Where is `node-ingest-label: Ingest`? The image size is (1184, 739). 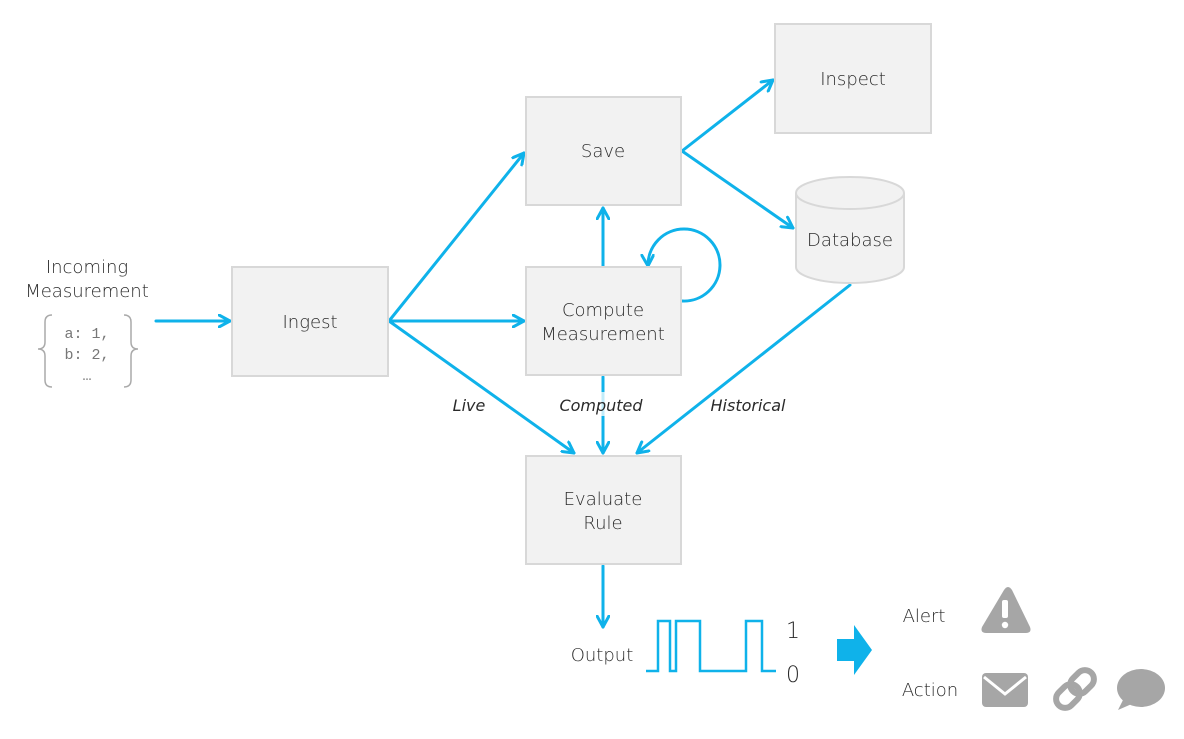
node-ingest-label: Ingest is located at coordinates (309, 322).